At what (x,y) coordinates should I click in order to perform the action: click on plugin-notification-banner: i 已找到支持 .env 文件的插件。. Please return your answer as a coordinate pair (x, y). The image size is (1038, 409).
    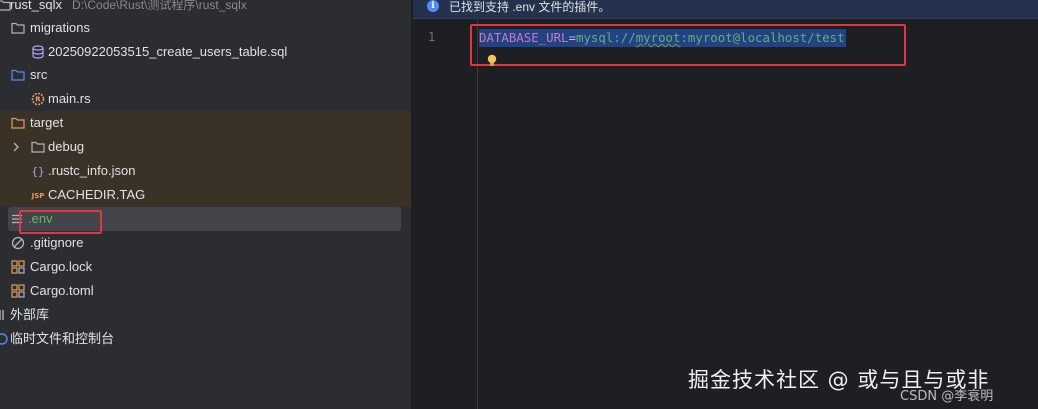
    Looking at the image, I should click on (725, 9).